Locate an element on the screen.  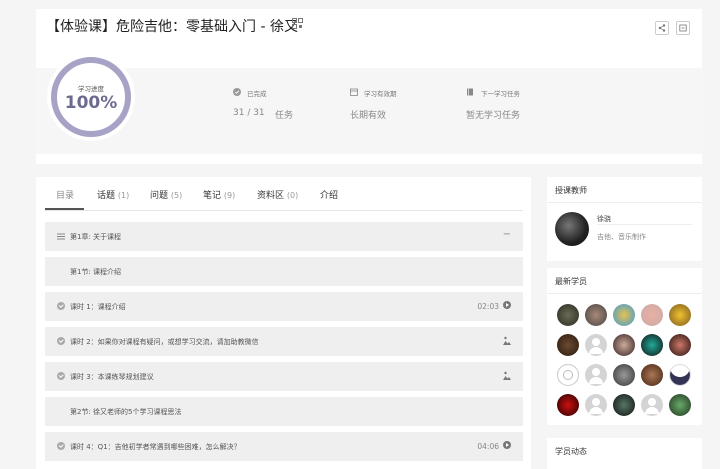
tab-questions: 问题 (5) is located at coordinates (166, 194).